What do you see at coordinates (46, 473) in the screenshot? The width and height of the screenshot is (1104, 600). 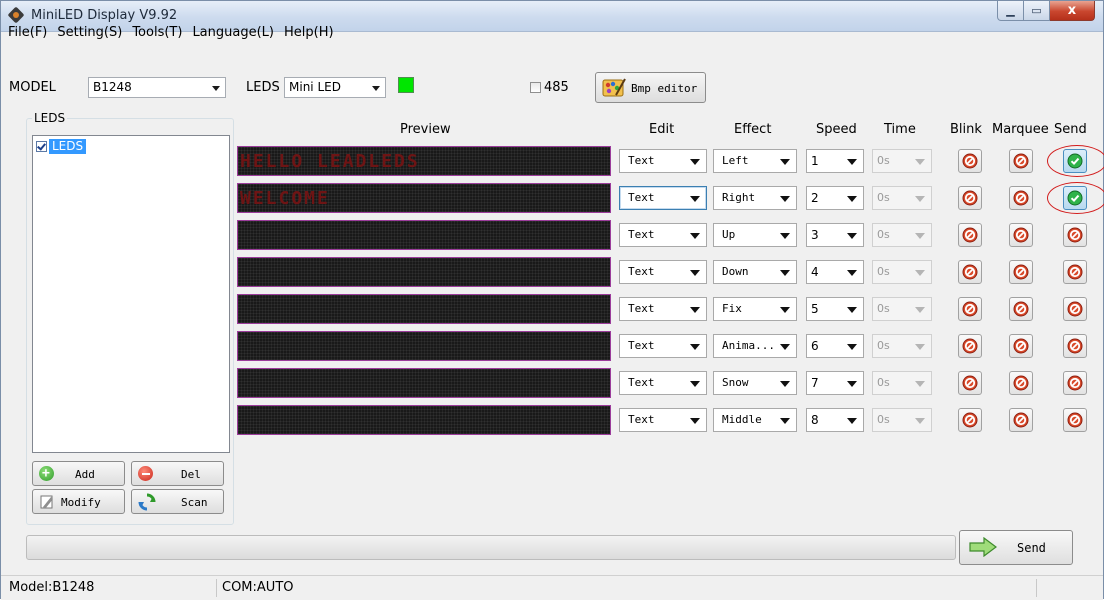 I see `plus-icon: +` at bounding box center [46, 473].